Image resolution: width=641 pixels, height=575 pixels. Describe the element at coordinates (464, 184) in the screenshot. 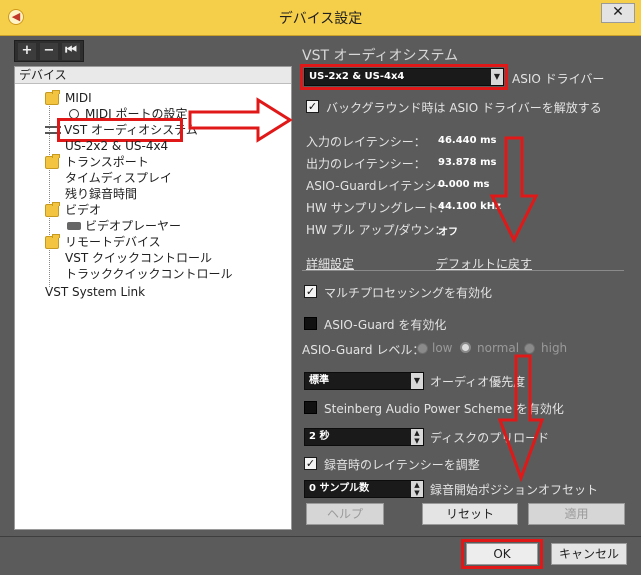

I see `latency-value: 0.000 ms` at that location.